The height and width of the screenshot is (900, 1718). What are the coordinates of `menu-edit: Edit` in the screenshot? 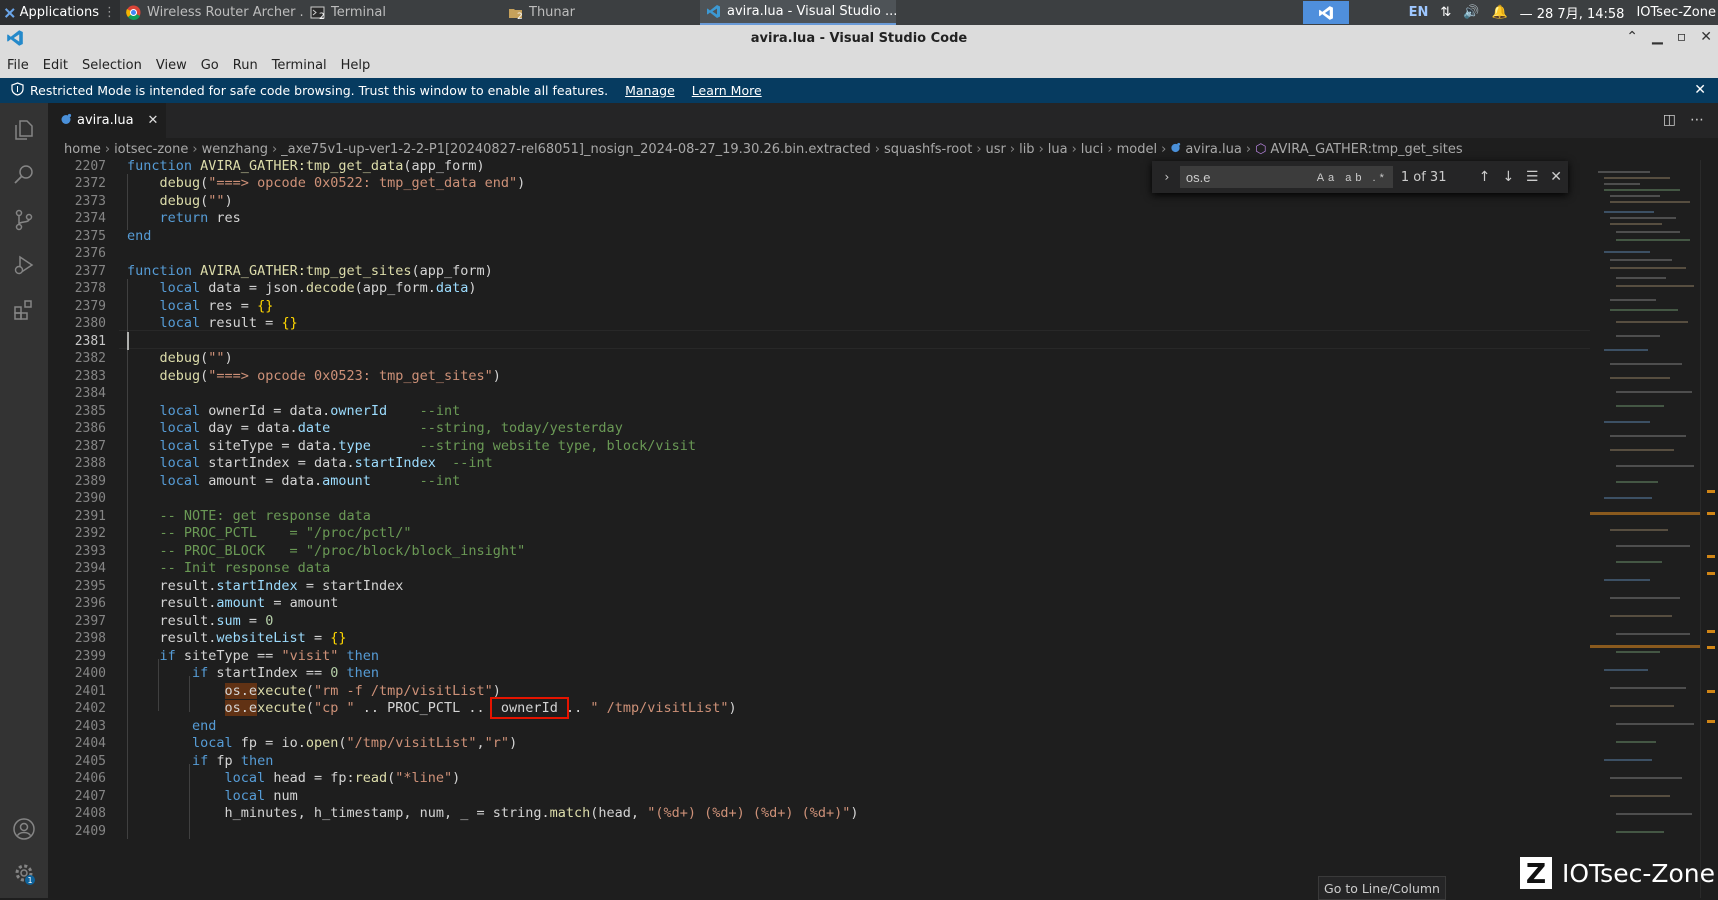 It's located at (55, 65).